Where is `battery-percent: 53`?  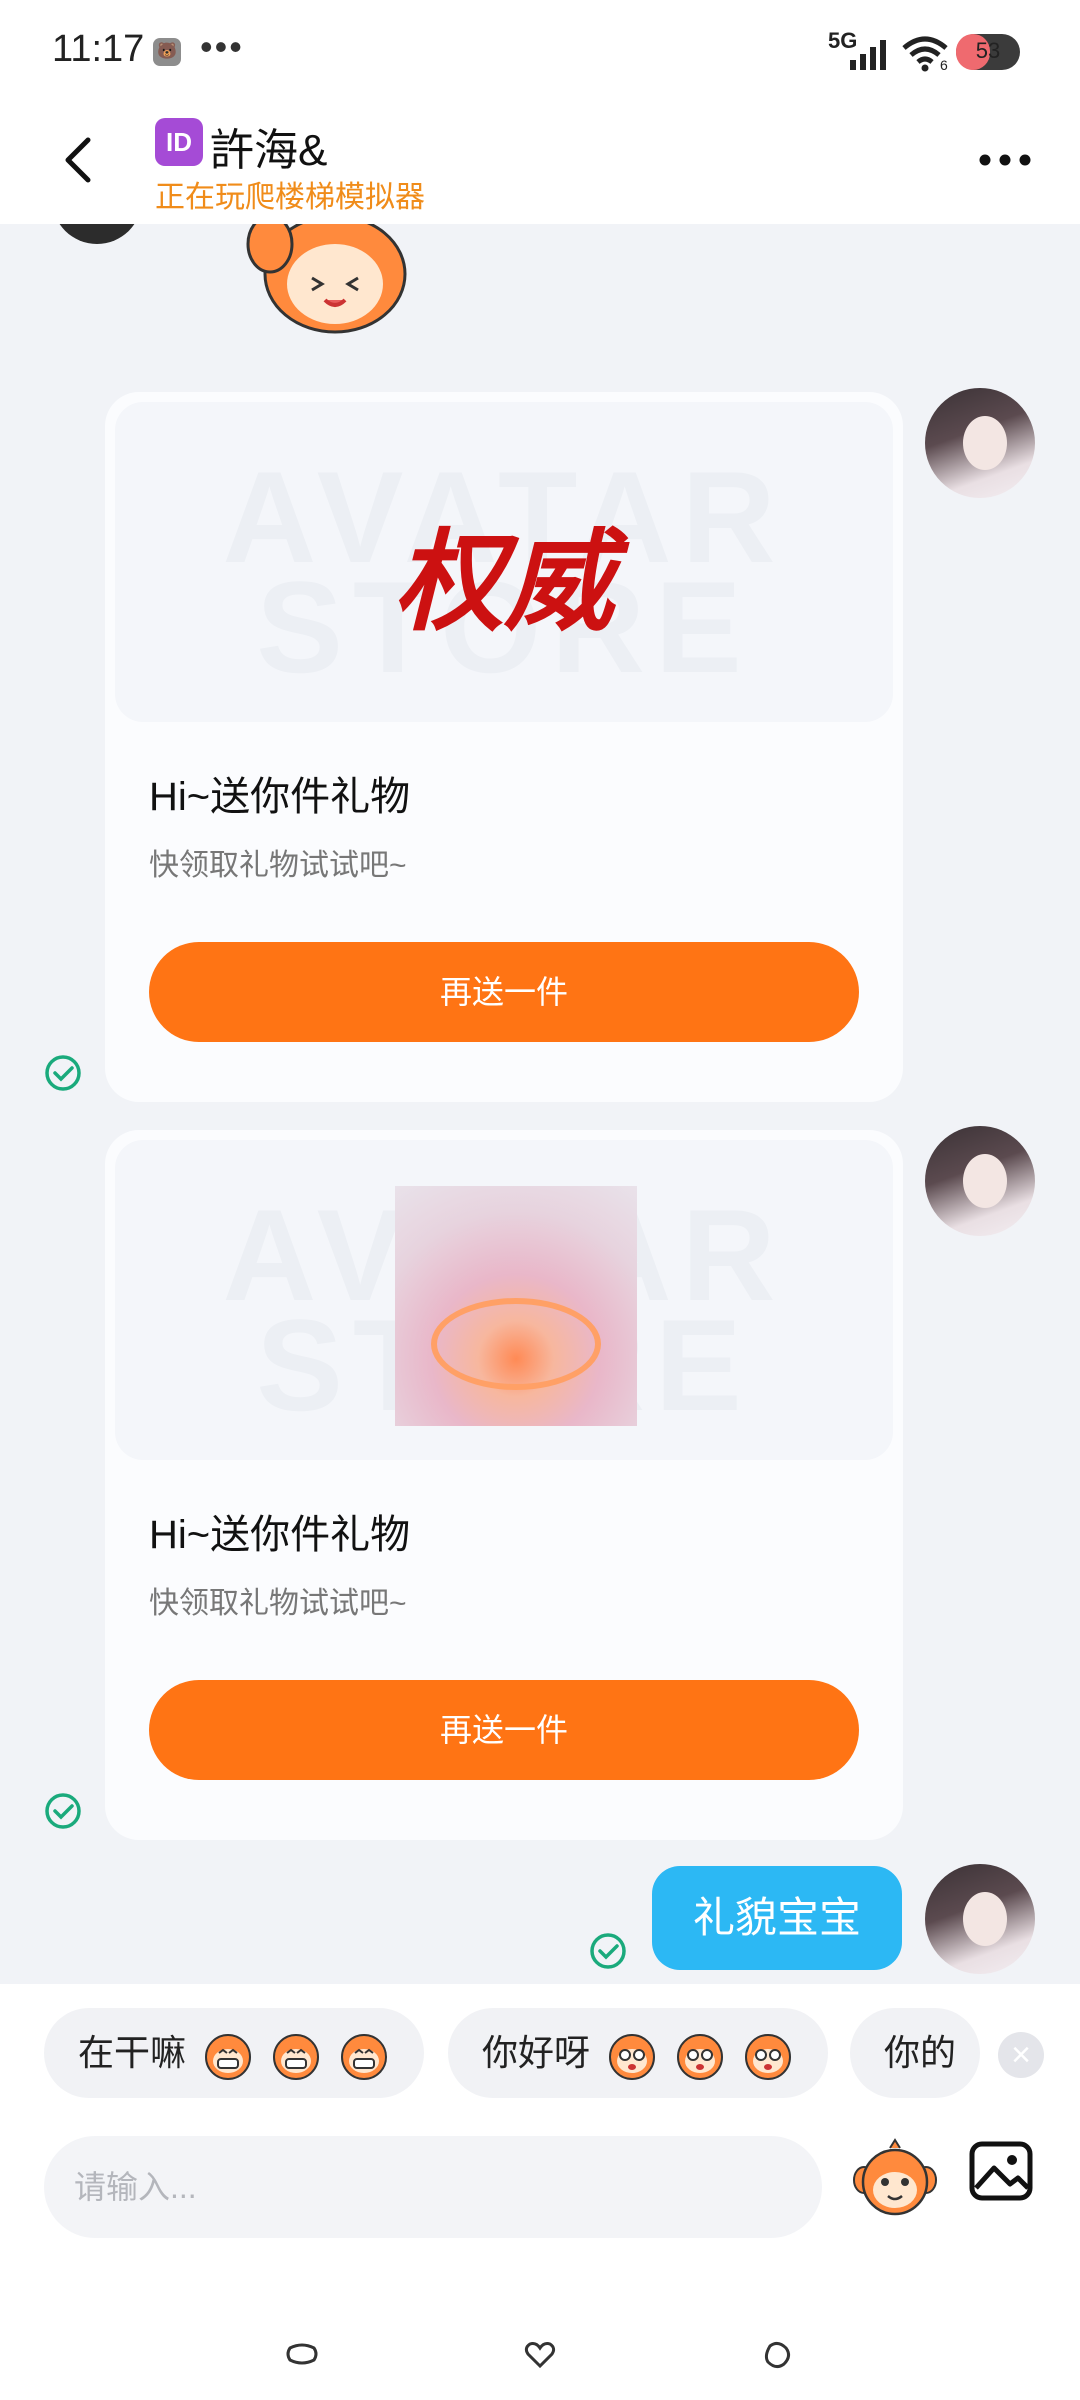 battery-percent: 53 is located at coordinates (988, 50).